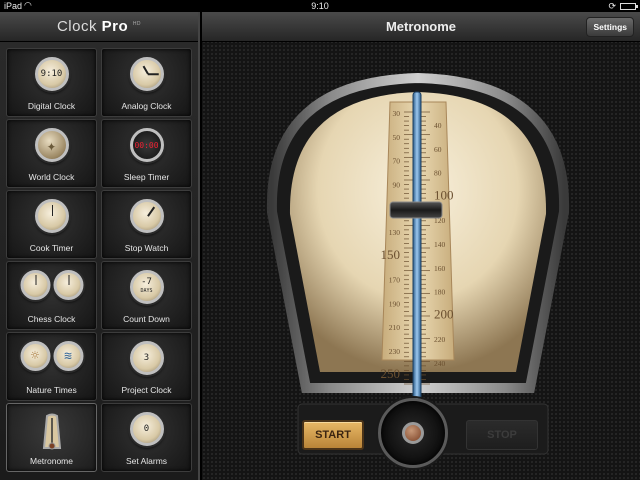 This screenshot has width=640, height=480. Describe the element at coordinates (137, 24) in the screenshot. I see `brand-mark: HD` at that location.